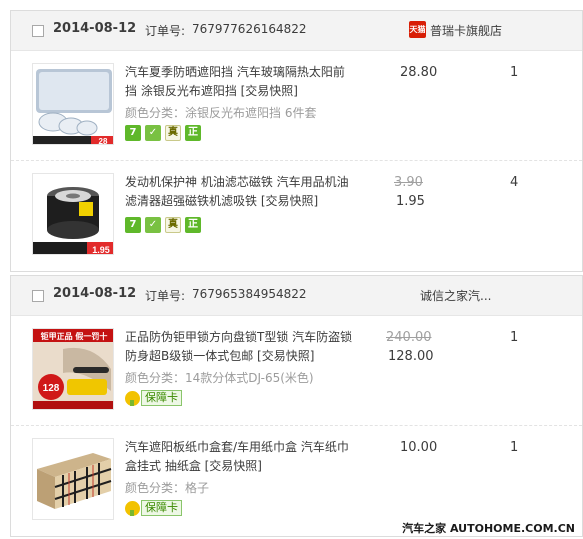  Describe the element at coordinates (240, 347) in the screenshot. I see `product-title-link: 正品防伪钜甲锁方向盘锁T型锁 汽车防盗锁 防身超B级锁一体式包邮 [交易快照]` at that location.